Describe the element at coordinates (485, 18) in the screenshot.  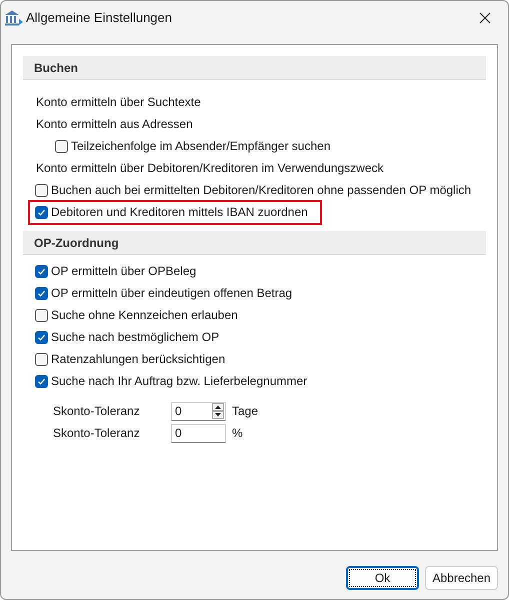
I see `close-icon` at that location.